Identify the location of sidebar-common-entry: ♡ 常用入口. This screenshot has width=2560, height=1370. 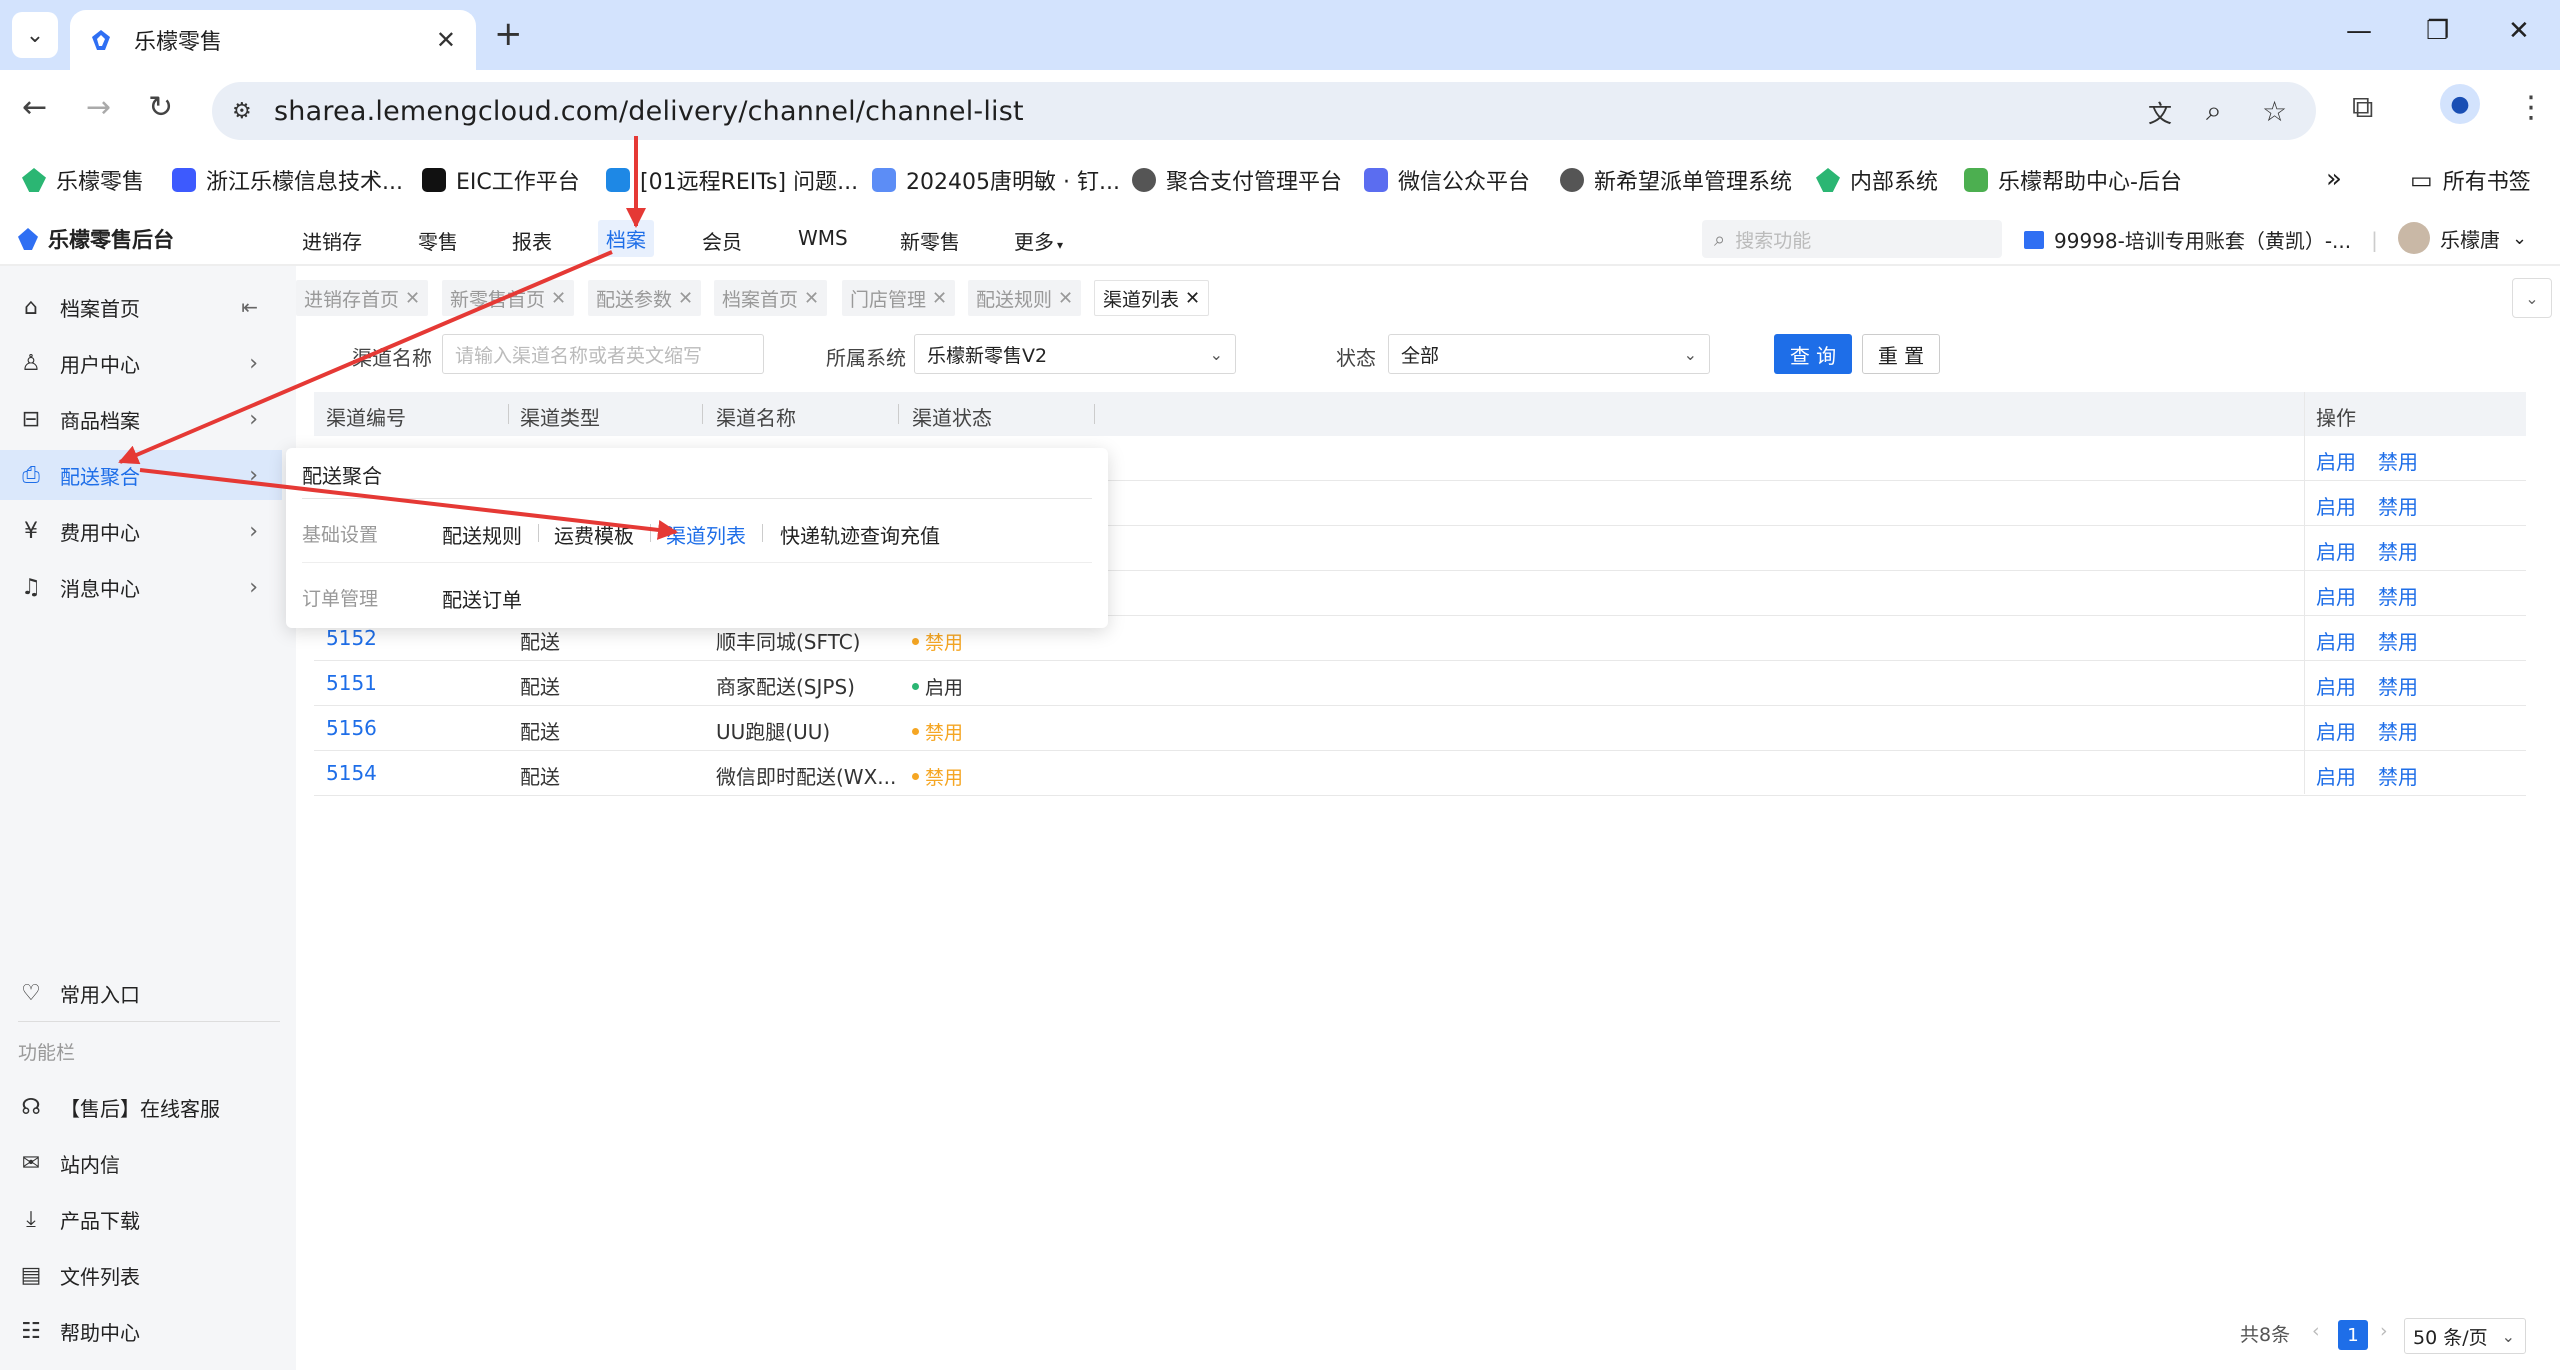
(141, 993).